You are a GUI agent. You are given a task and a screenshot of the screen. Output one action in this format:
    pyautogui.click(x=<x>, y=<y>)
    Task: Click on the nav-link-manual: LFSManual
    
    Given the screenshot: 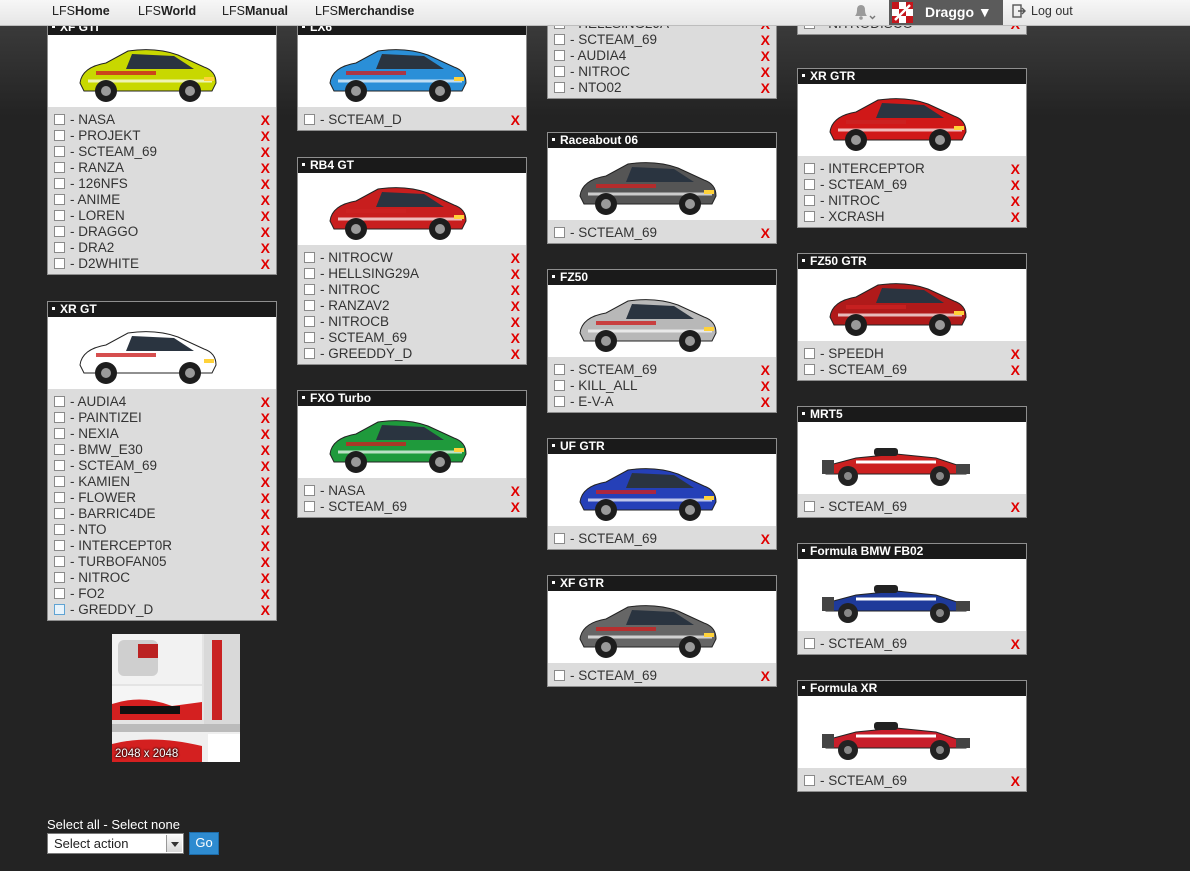 What is the action you would take?
    pyautogui.click(x=255, y=11)
    